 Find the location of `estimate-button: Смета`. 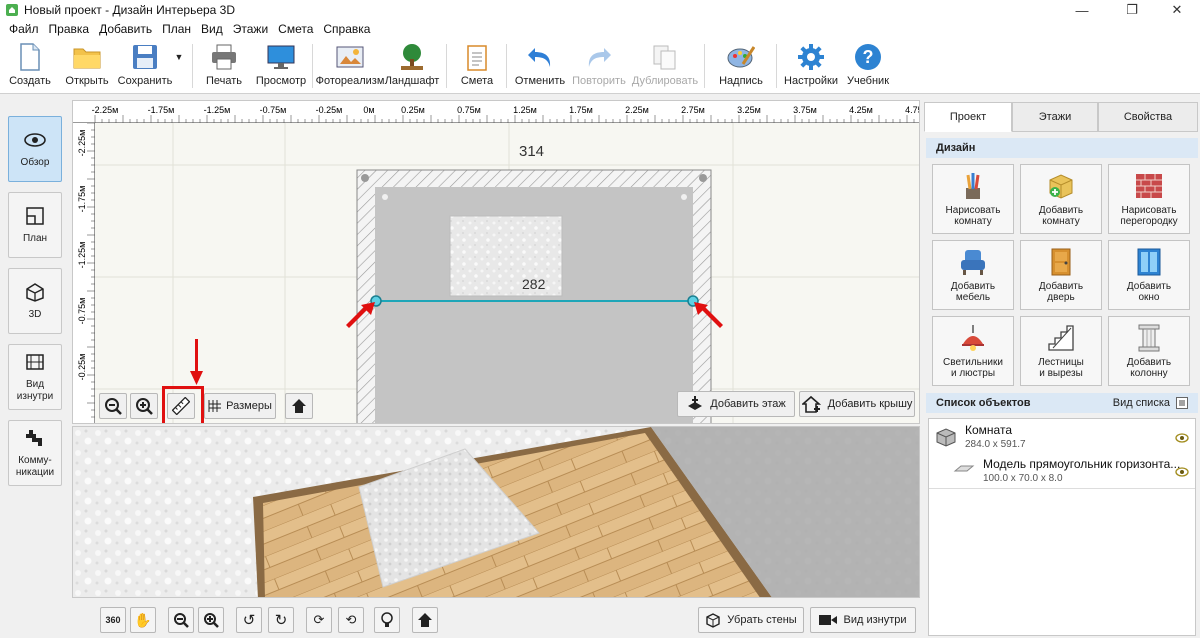

estimate-button: Смета is located at coordinates (477, 66).